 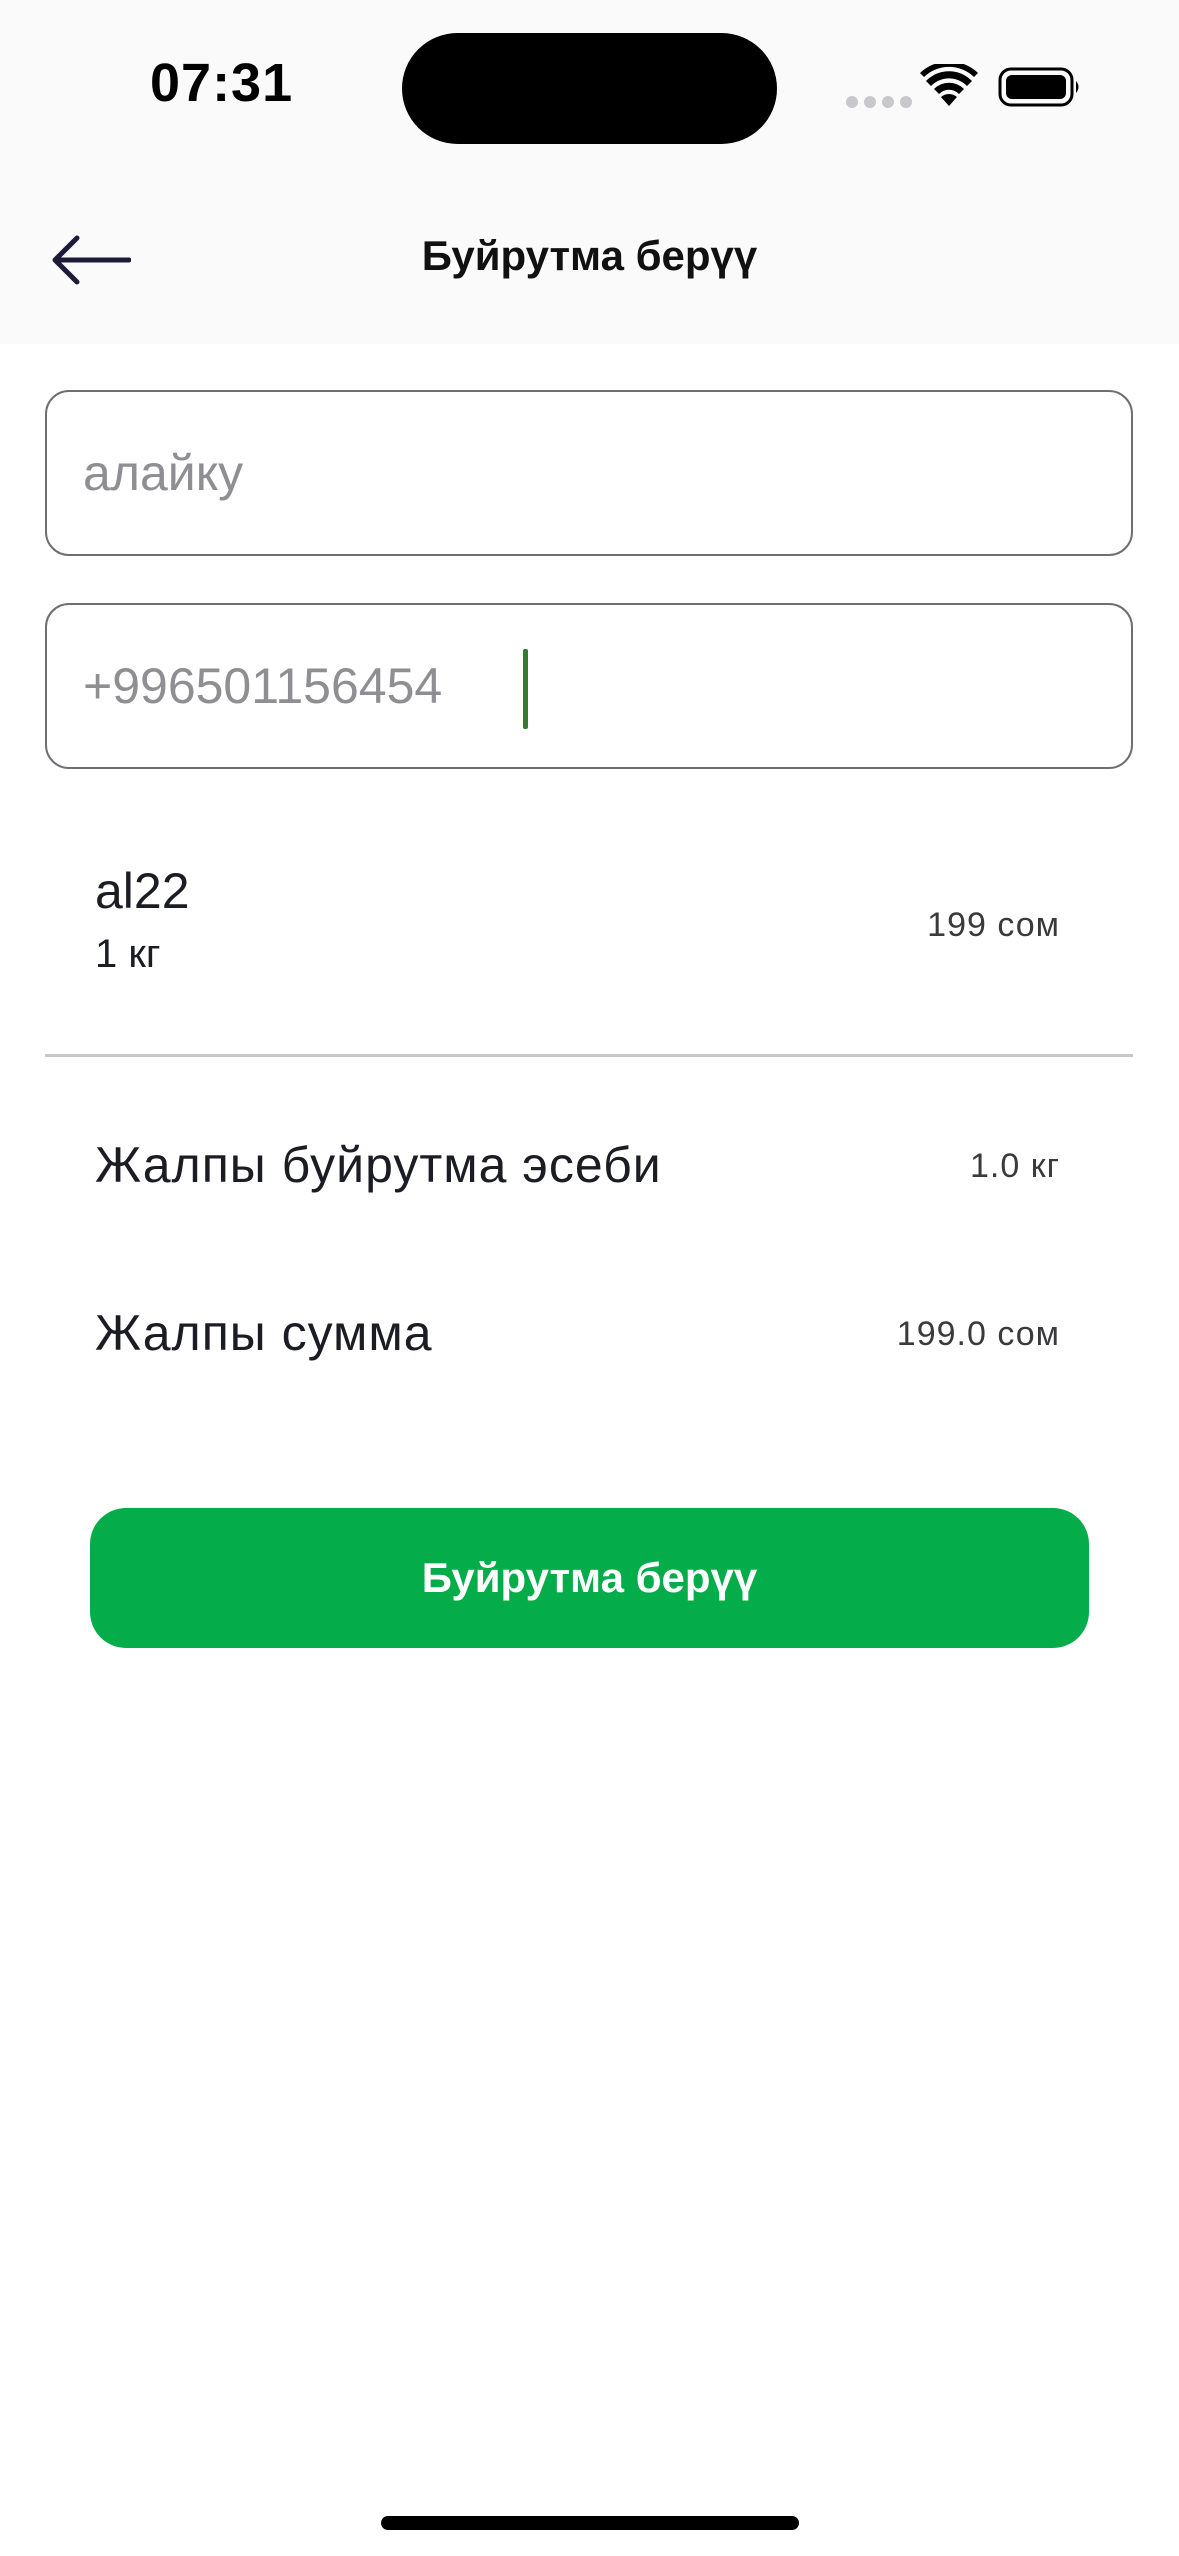 What do you see at coordinates (583, 686) in the screenshot?
I see `phone-input` at bounding box center [583, 686].